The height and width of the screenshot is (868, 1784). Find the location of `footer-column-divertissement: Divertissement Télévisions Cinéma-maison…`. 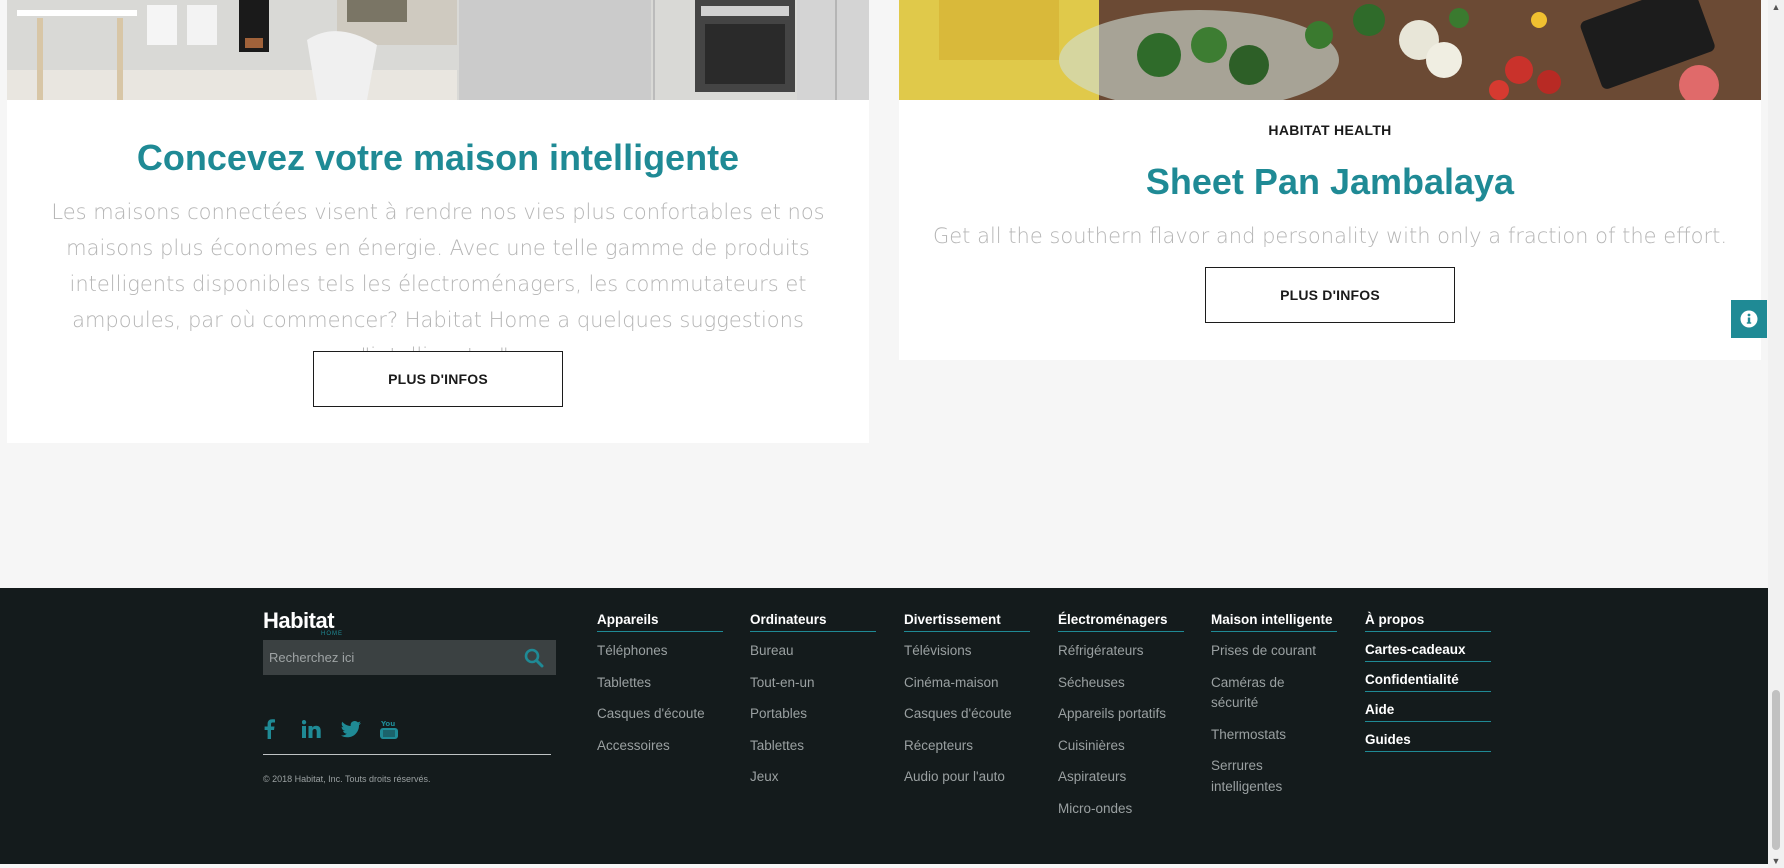

footer-column-divertissement: Divertissement Télévisions Cinéma-maison… is located at coordinates (967, 705).